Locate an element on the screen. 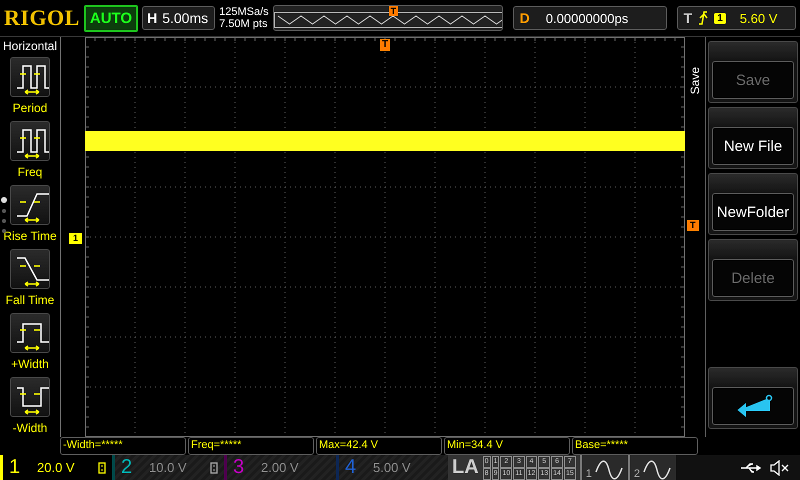 The image size is (800, 480). generator-tab: 2 is located at coordinates (652, 467).